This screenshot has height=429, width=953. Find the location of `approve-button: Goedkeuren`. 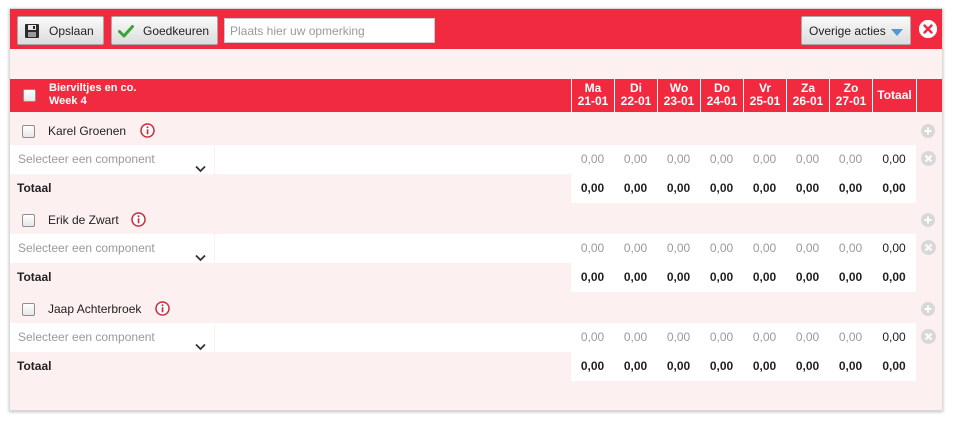

approve-button: Goedkeuren is located at coordinates (164, 30).